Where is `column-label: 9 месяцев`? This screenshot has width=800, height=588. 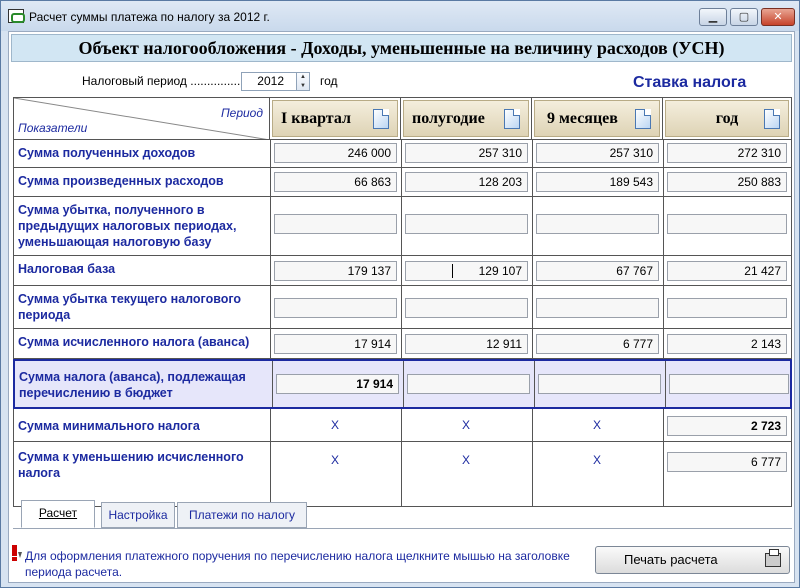
column-label: 9 месяцев is located at coordinates (582, 118).